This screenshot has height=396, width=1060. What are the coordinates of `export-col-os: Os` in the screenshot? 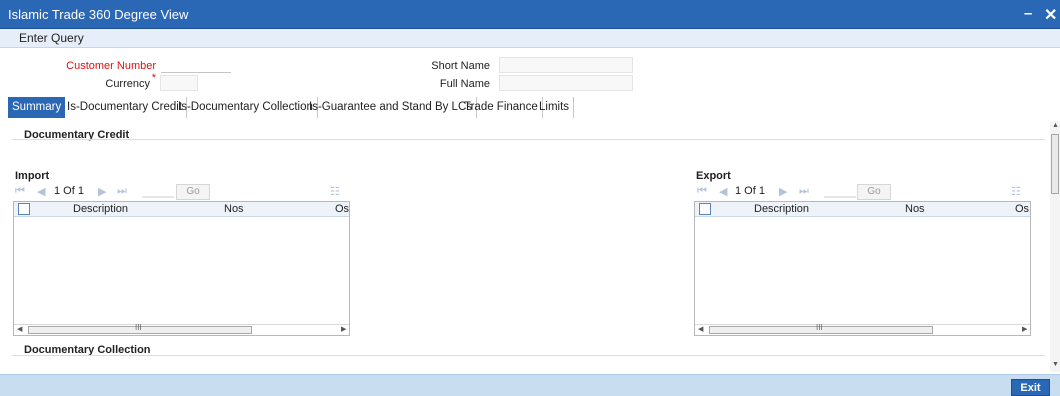 It's located at (1022, 209).